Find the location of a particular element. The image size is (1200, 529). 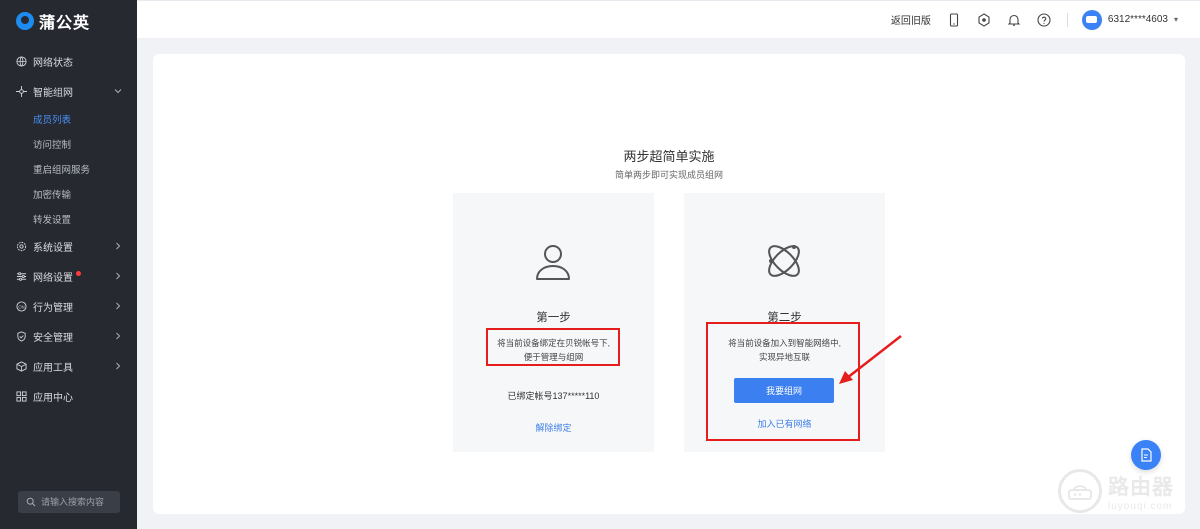

sidebar-item-security: 安全管理 is located at coordinates (68, 336).